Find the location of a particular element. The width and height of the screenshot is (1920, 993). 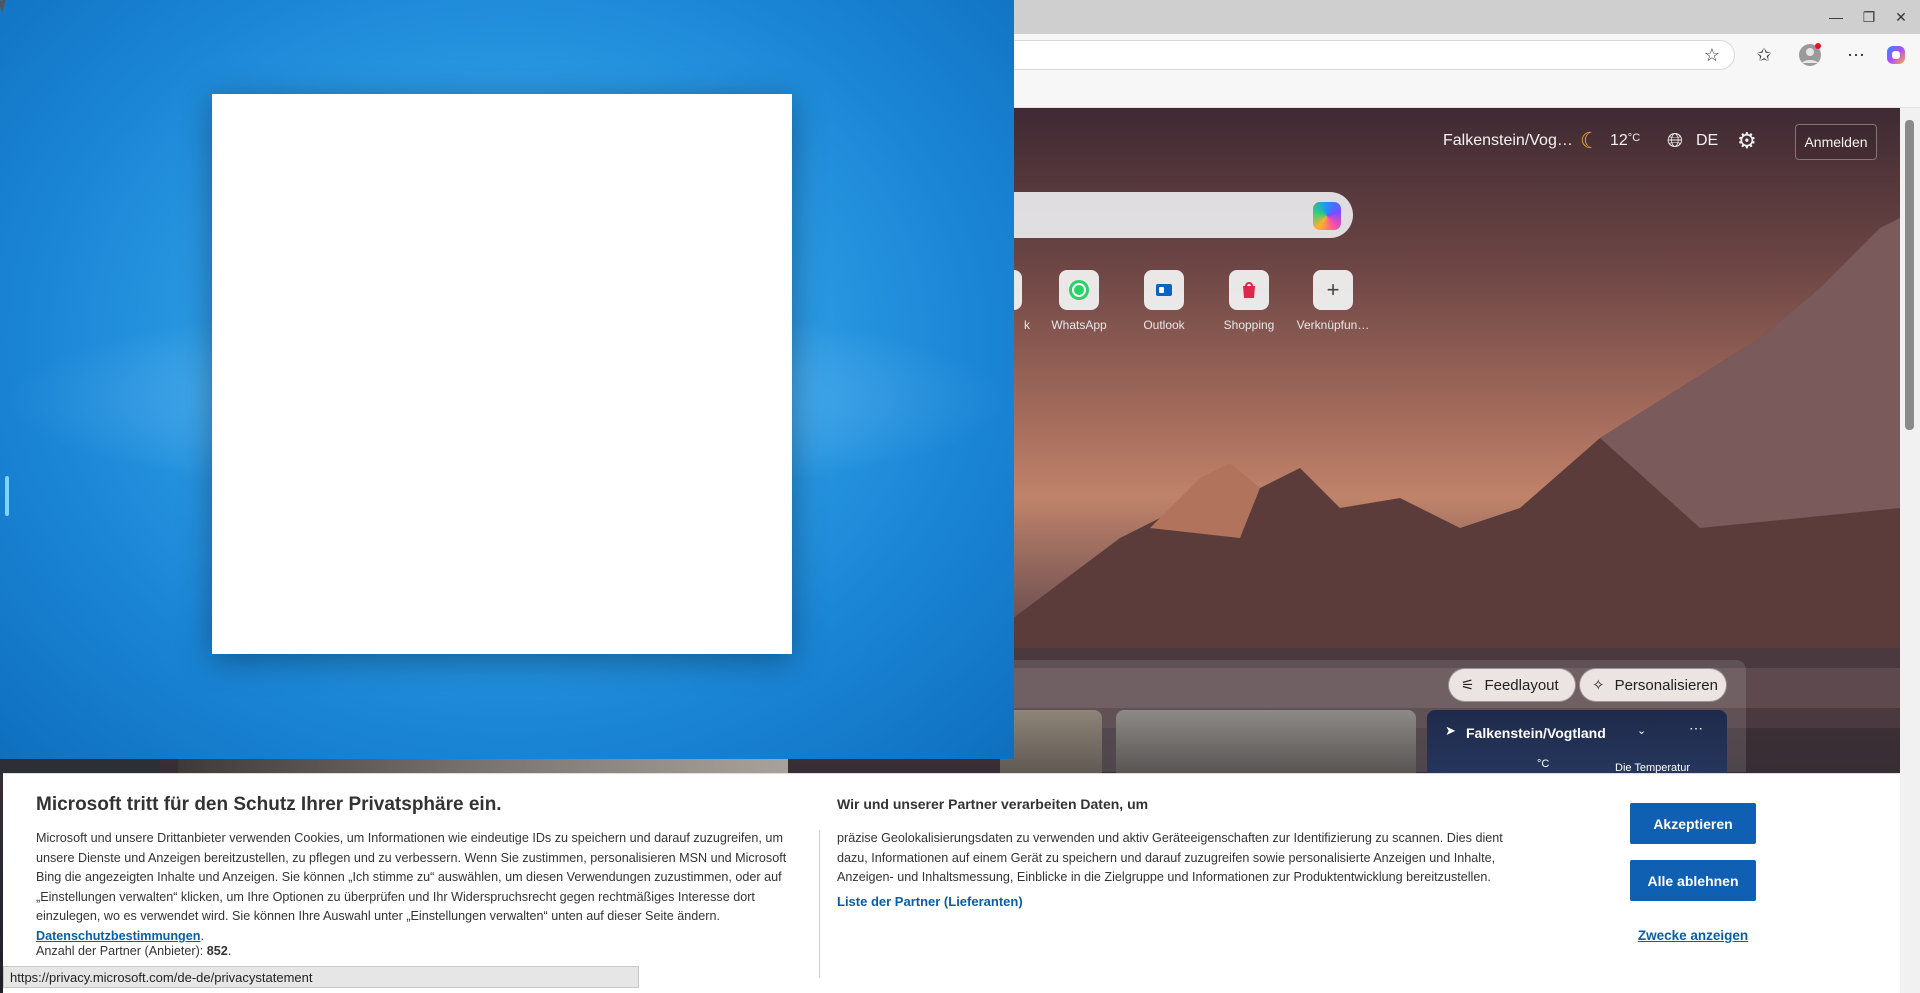

quick-link-outlook: Outlook is located at coordinates (1164, 301).